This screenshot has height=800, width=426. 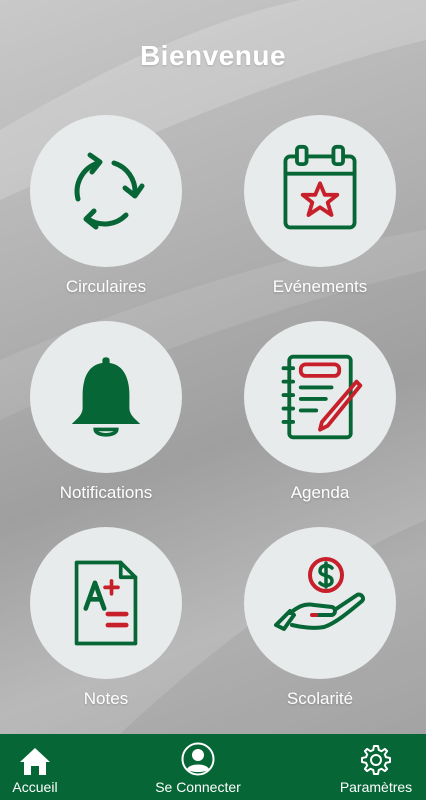 I want to click on tile-scolarite: Scolarité, so click(x=320, y=618).